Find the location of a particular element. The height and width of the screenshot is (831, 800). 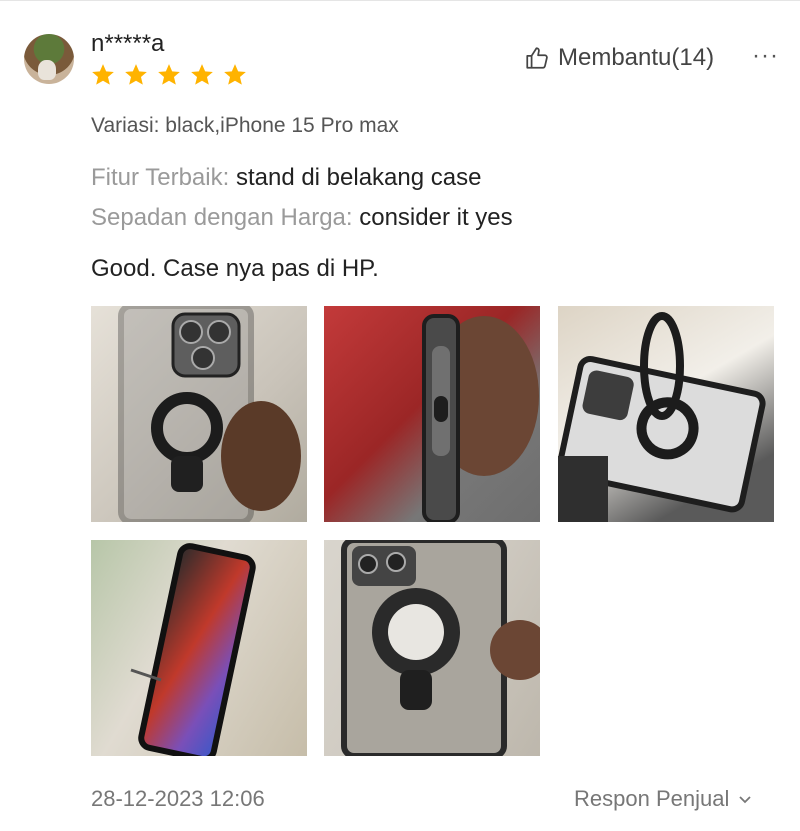

review-comment: Good. Case nya pas di HP. is located at coordinates (235, 268).